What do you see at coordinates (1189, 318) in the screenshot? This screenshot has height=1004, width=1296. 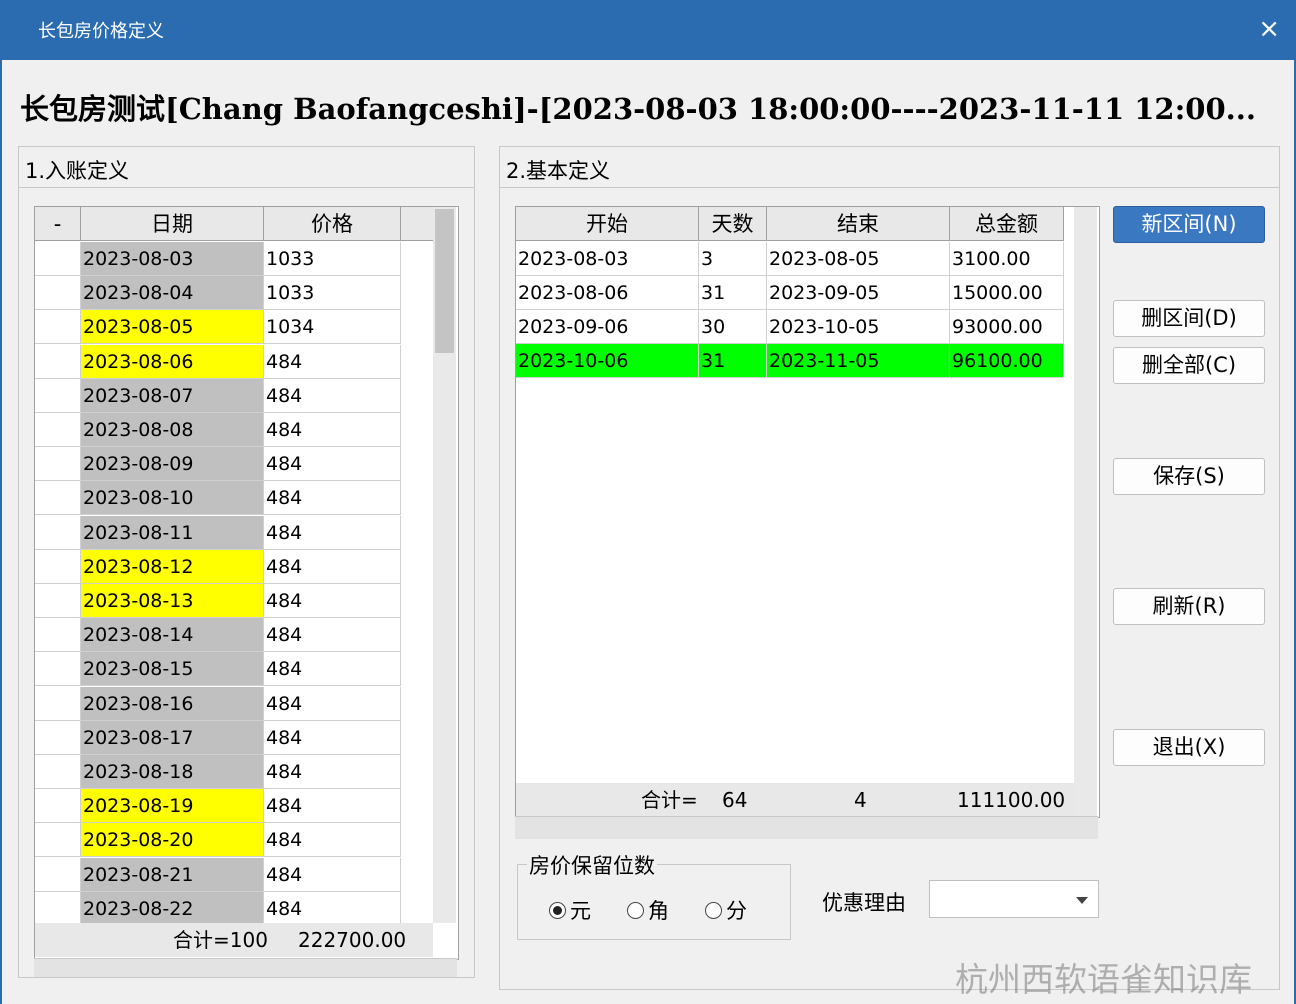 I see `delete-interval-button: 删区间(D)` at bounding box center [1189, 318].